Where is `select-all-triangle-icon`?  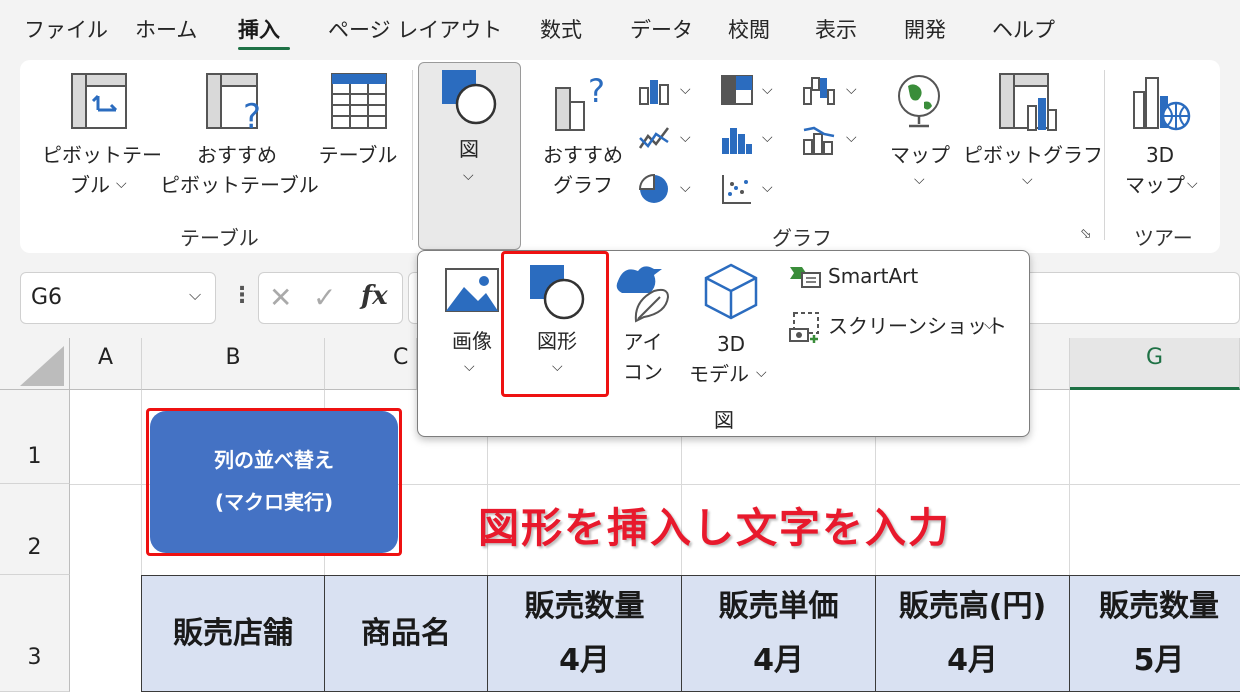 select-all-triangle-icon is located at coordinates (42, 366).